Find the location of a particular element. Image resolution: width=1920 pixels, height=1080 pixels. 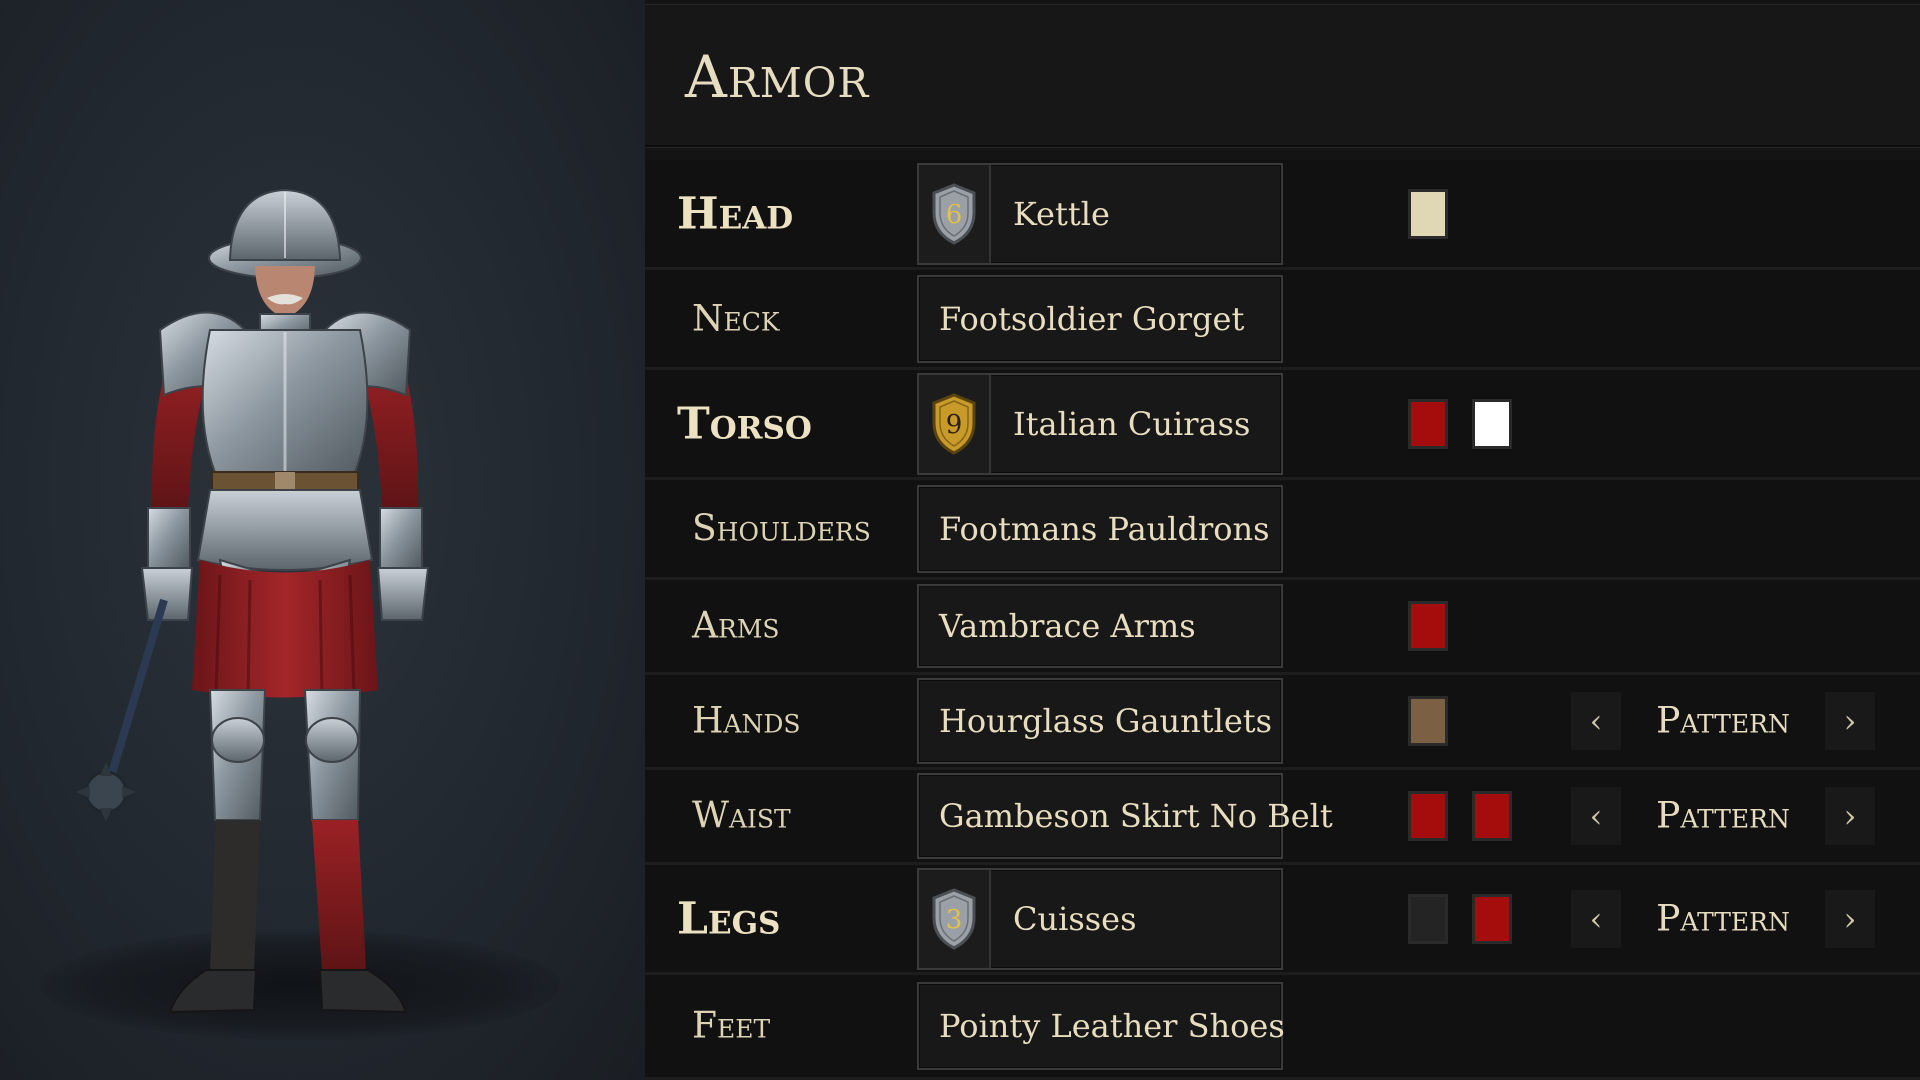

slot-label-feet: Feet is located at coordinates (731, 1026).